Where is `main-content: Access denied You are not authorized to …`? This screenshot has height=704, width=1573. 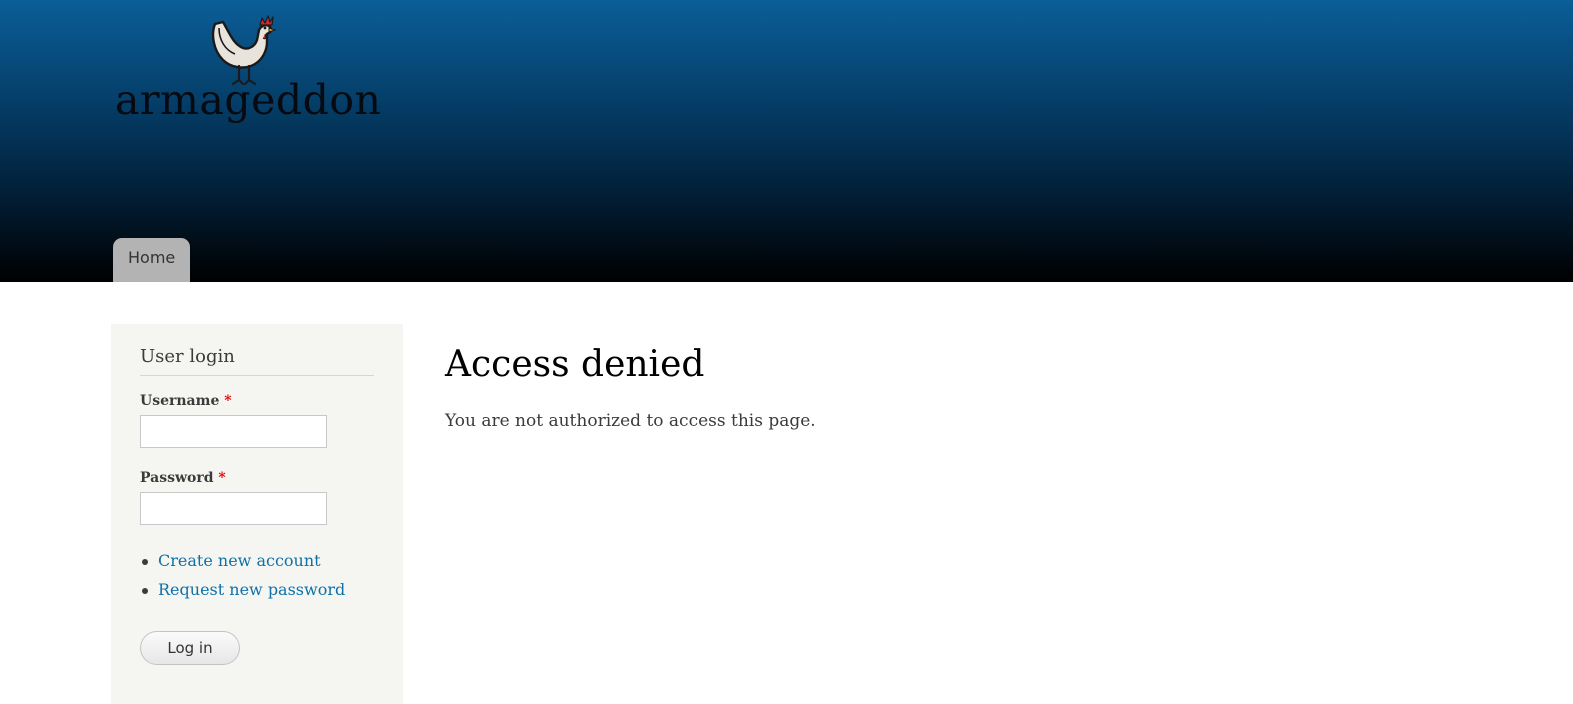
main-content: Access denied You are not authorized to … is located at coordinates (945, 387).